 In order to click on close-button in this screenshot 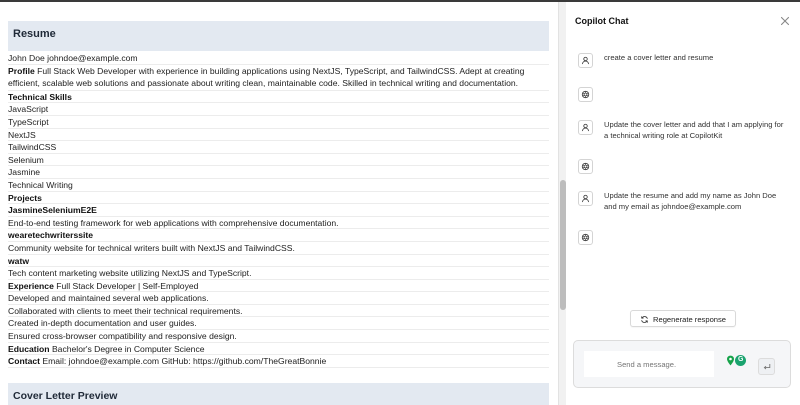, I will do `click(785, 21)`.